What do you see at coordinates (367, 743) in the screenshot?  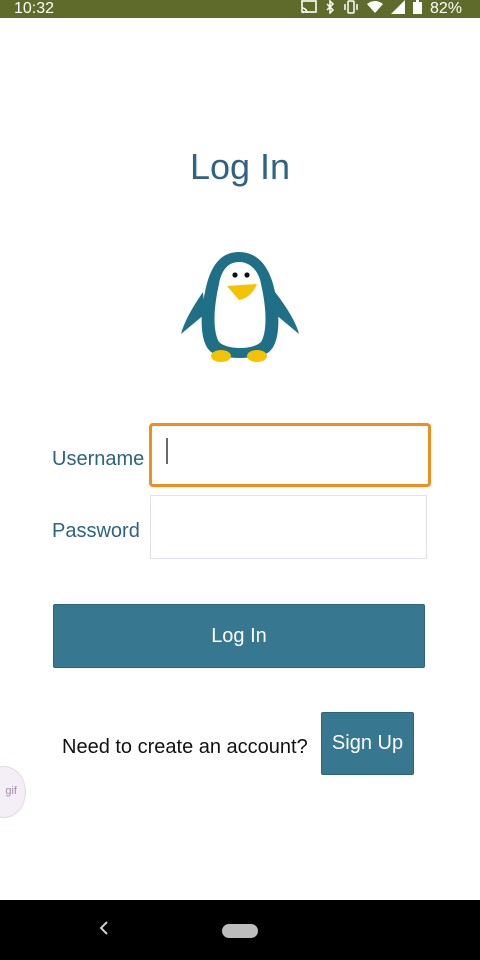 I see `signup-button: Sign Up` at bounding box center [367, 743].